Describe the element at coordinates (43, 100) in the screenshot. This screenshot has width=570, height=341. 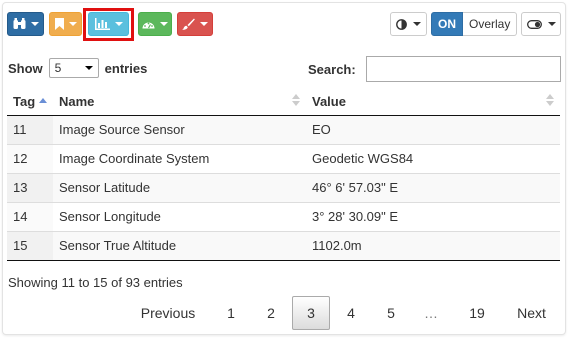
I see `sort-ascending-icon` at that location.